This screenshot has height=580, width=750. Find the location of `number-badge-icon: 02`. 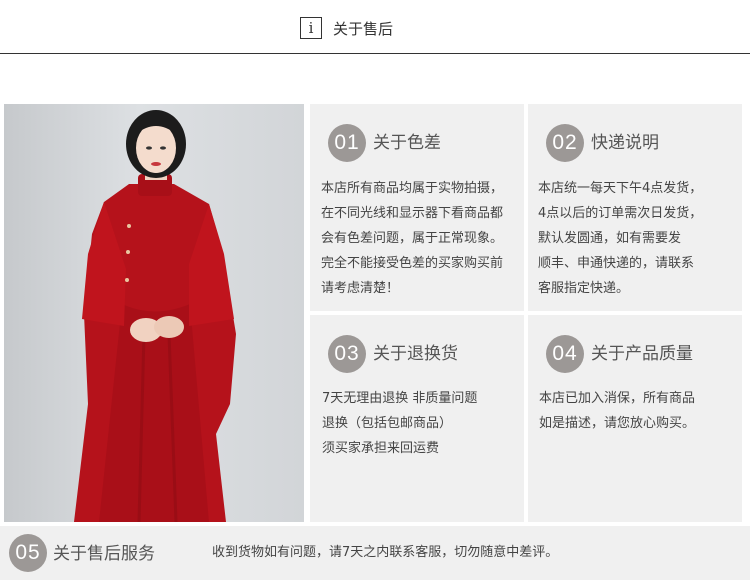

number-badge-icon: 02 is located at coordinates (565, 143).